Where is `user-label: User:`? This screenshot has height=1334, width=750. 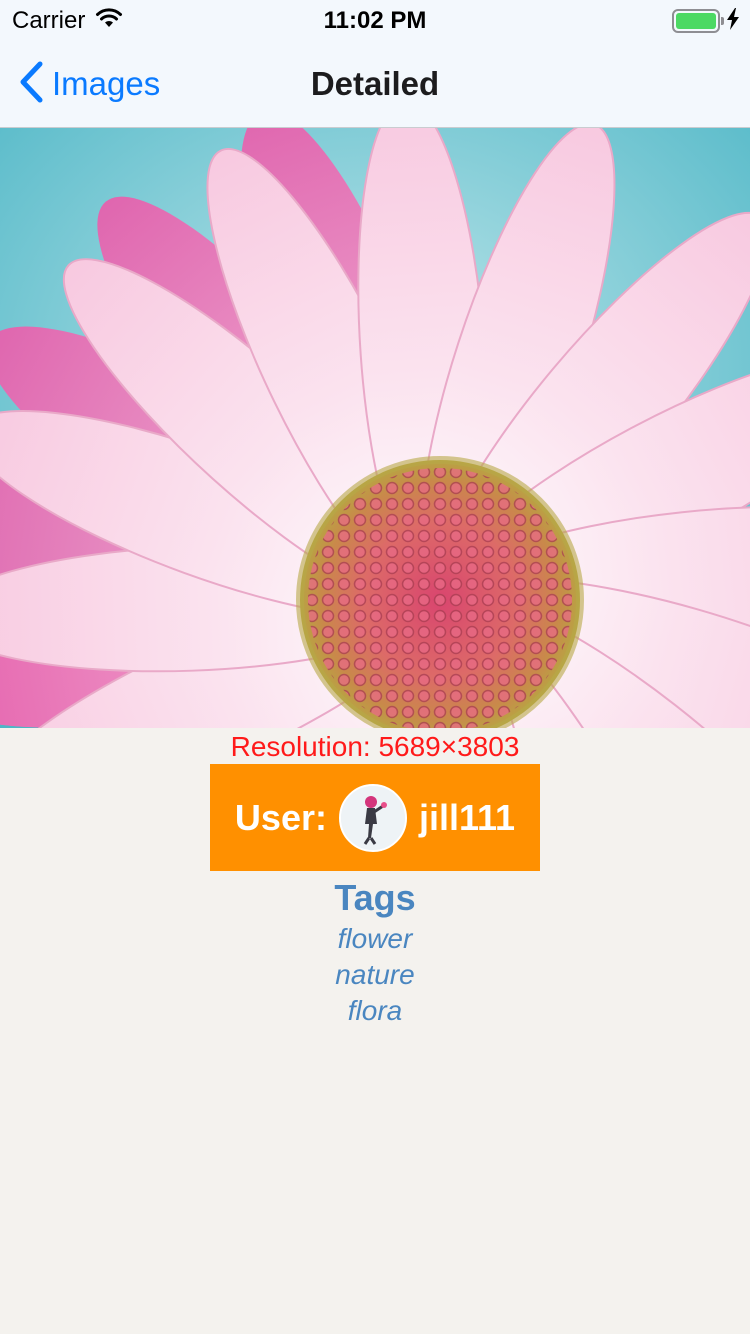 user-label: User: is located at coordinates (280, 817).